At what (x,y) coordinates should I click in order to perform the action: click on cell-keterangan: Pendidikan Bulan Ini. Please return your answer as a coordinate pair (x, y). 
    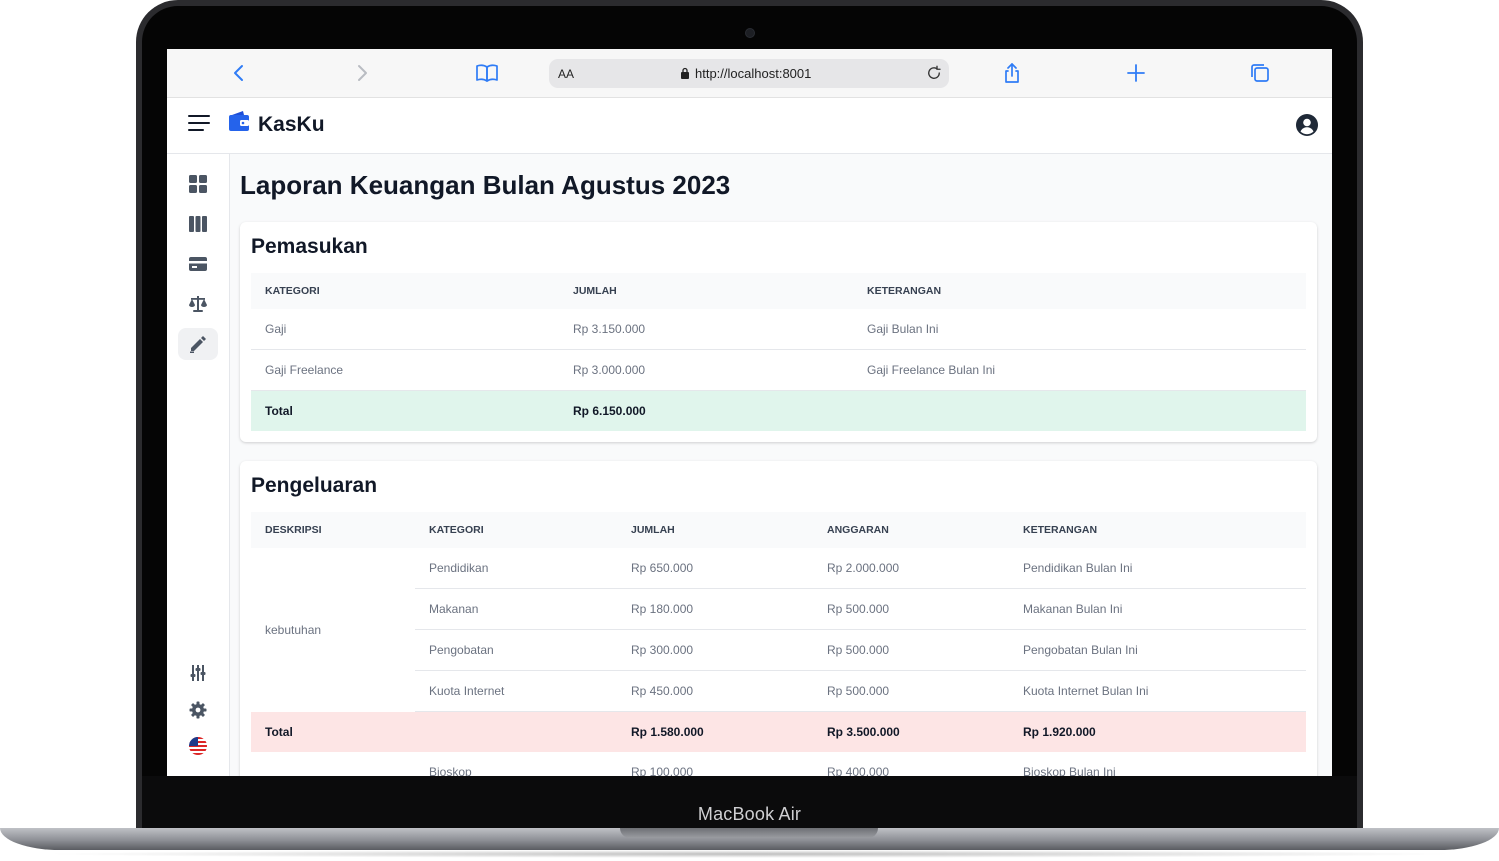
    Looking at the image, I should click on (1157, 568).